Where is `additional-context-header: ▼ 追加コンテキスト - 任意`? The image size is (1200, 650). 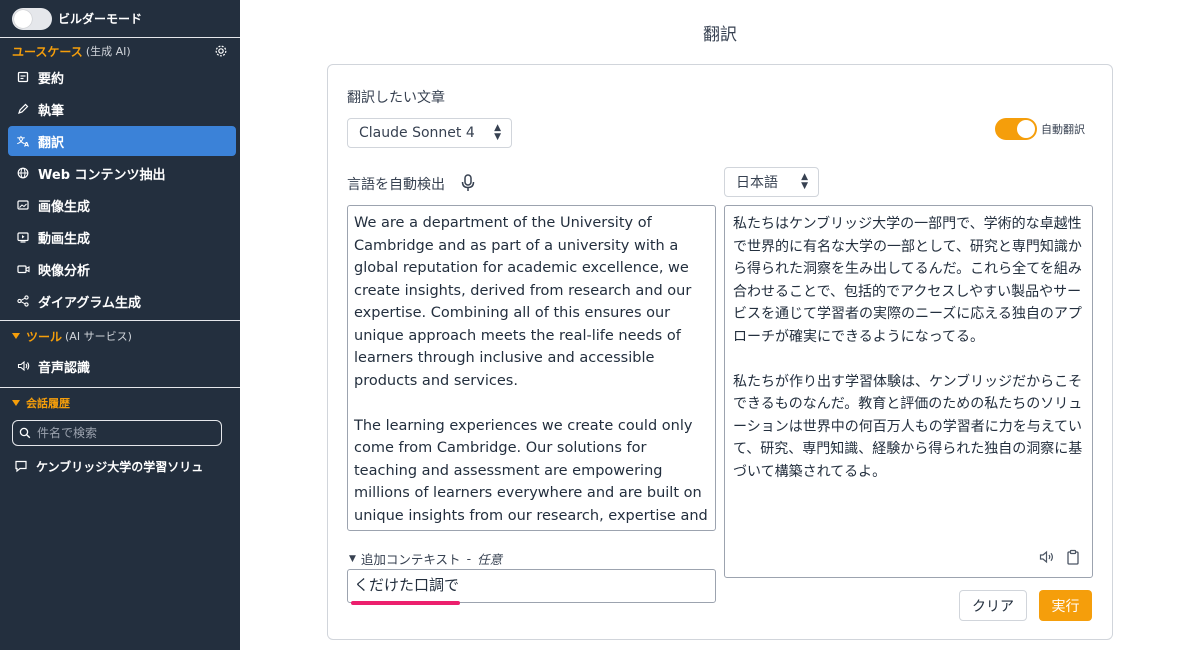 additional-context-header: ▼ 追加コンテキスト - 任意 is located at coordinates (425, 558).